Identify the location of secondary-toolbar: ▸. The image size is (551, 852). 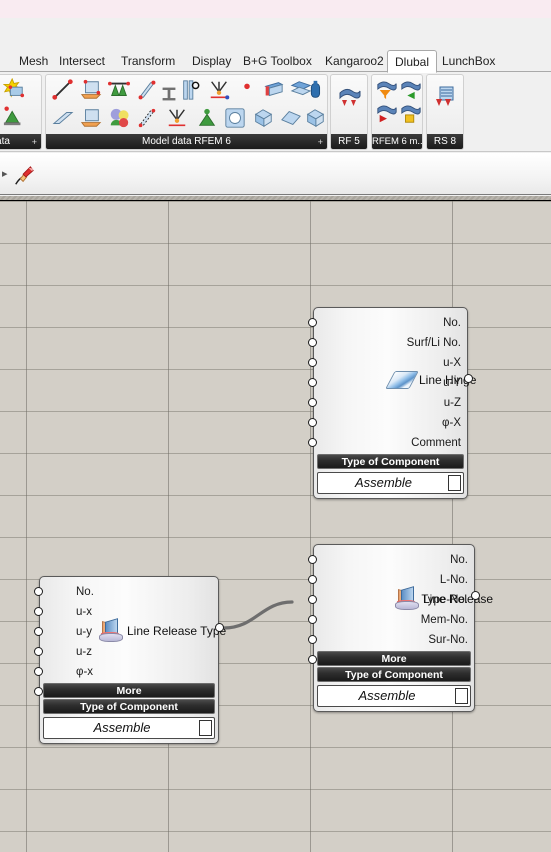
(275, 174).